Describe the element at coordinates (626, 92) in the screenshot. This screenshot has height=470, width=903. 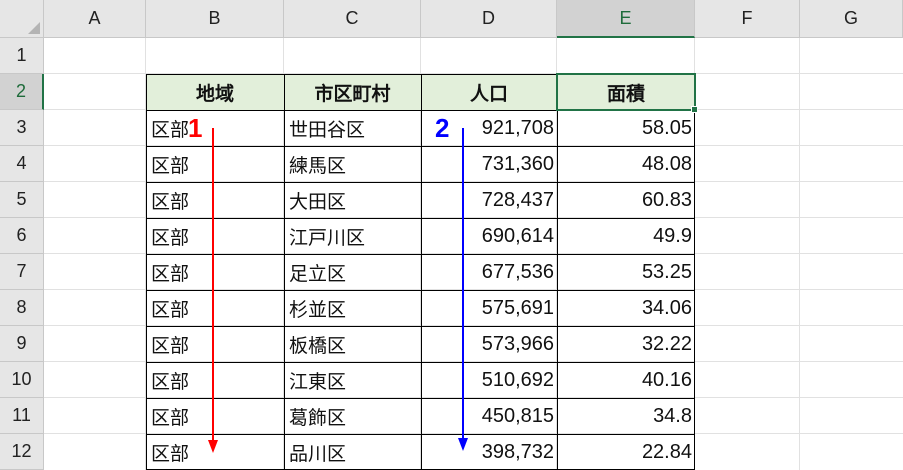
I see `selected-cell-outline` at that location.